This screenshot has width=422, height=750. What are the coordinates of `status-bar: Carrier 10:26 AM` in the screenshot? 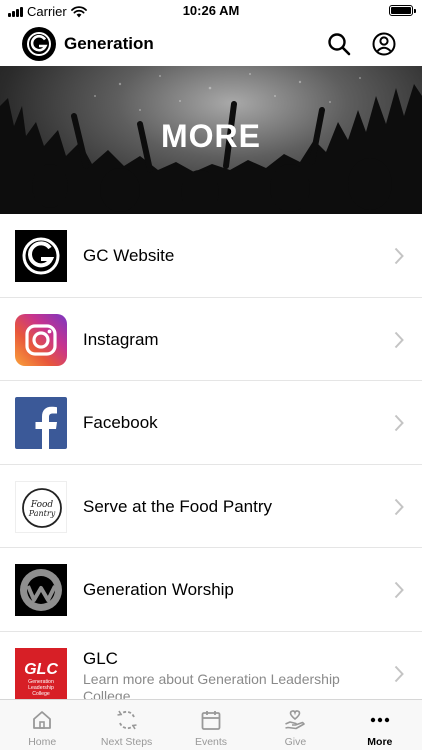 It's located at (211, 11).